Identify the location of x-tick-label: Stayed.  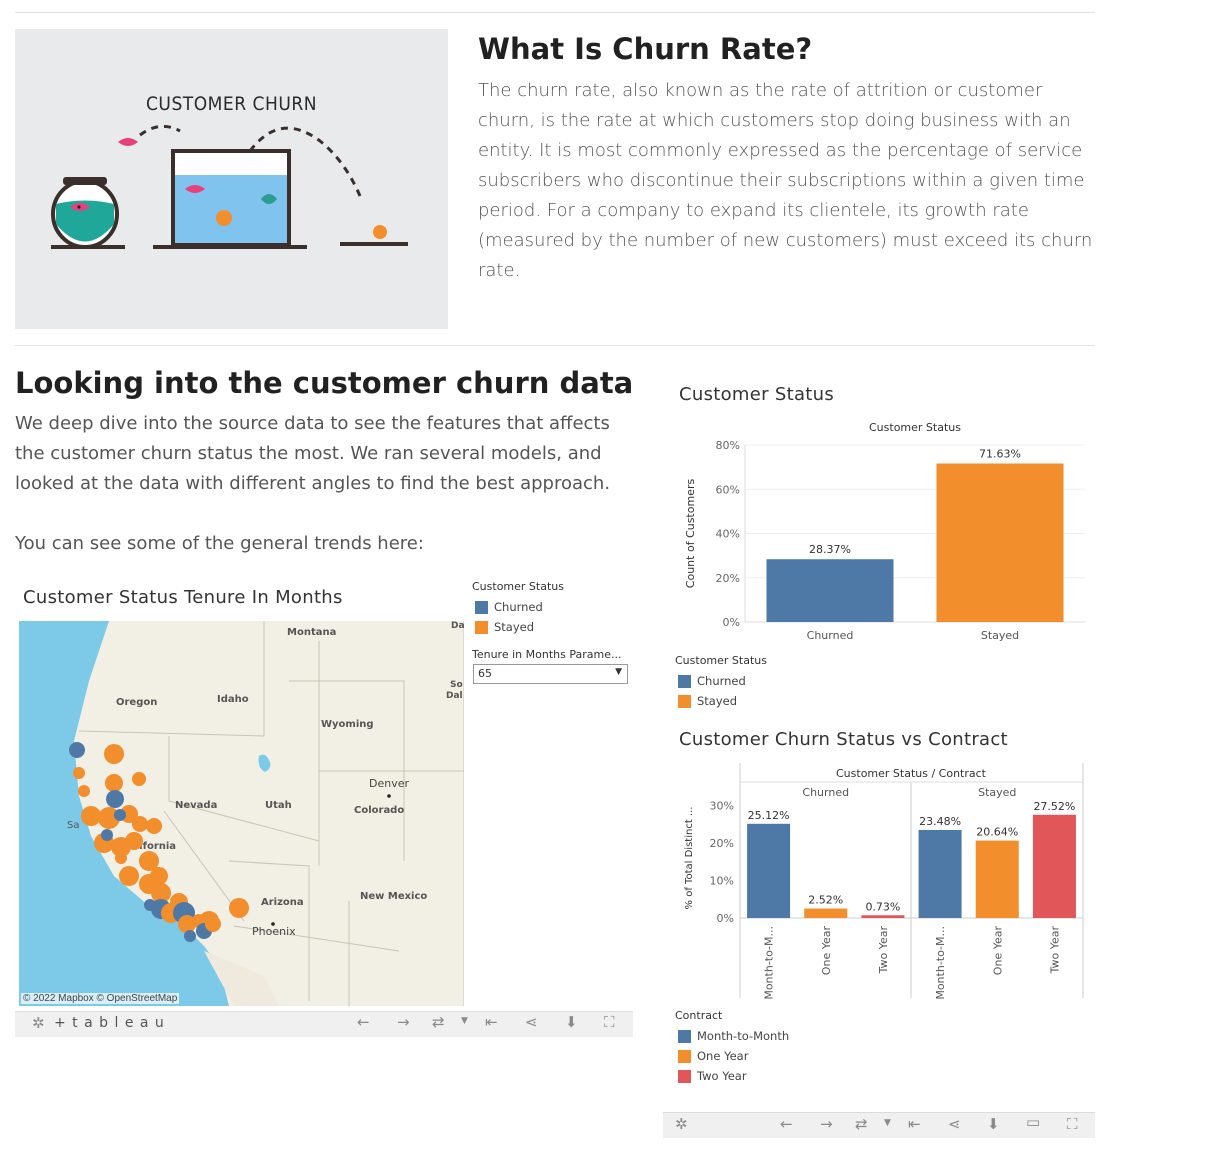
(1000, 635).